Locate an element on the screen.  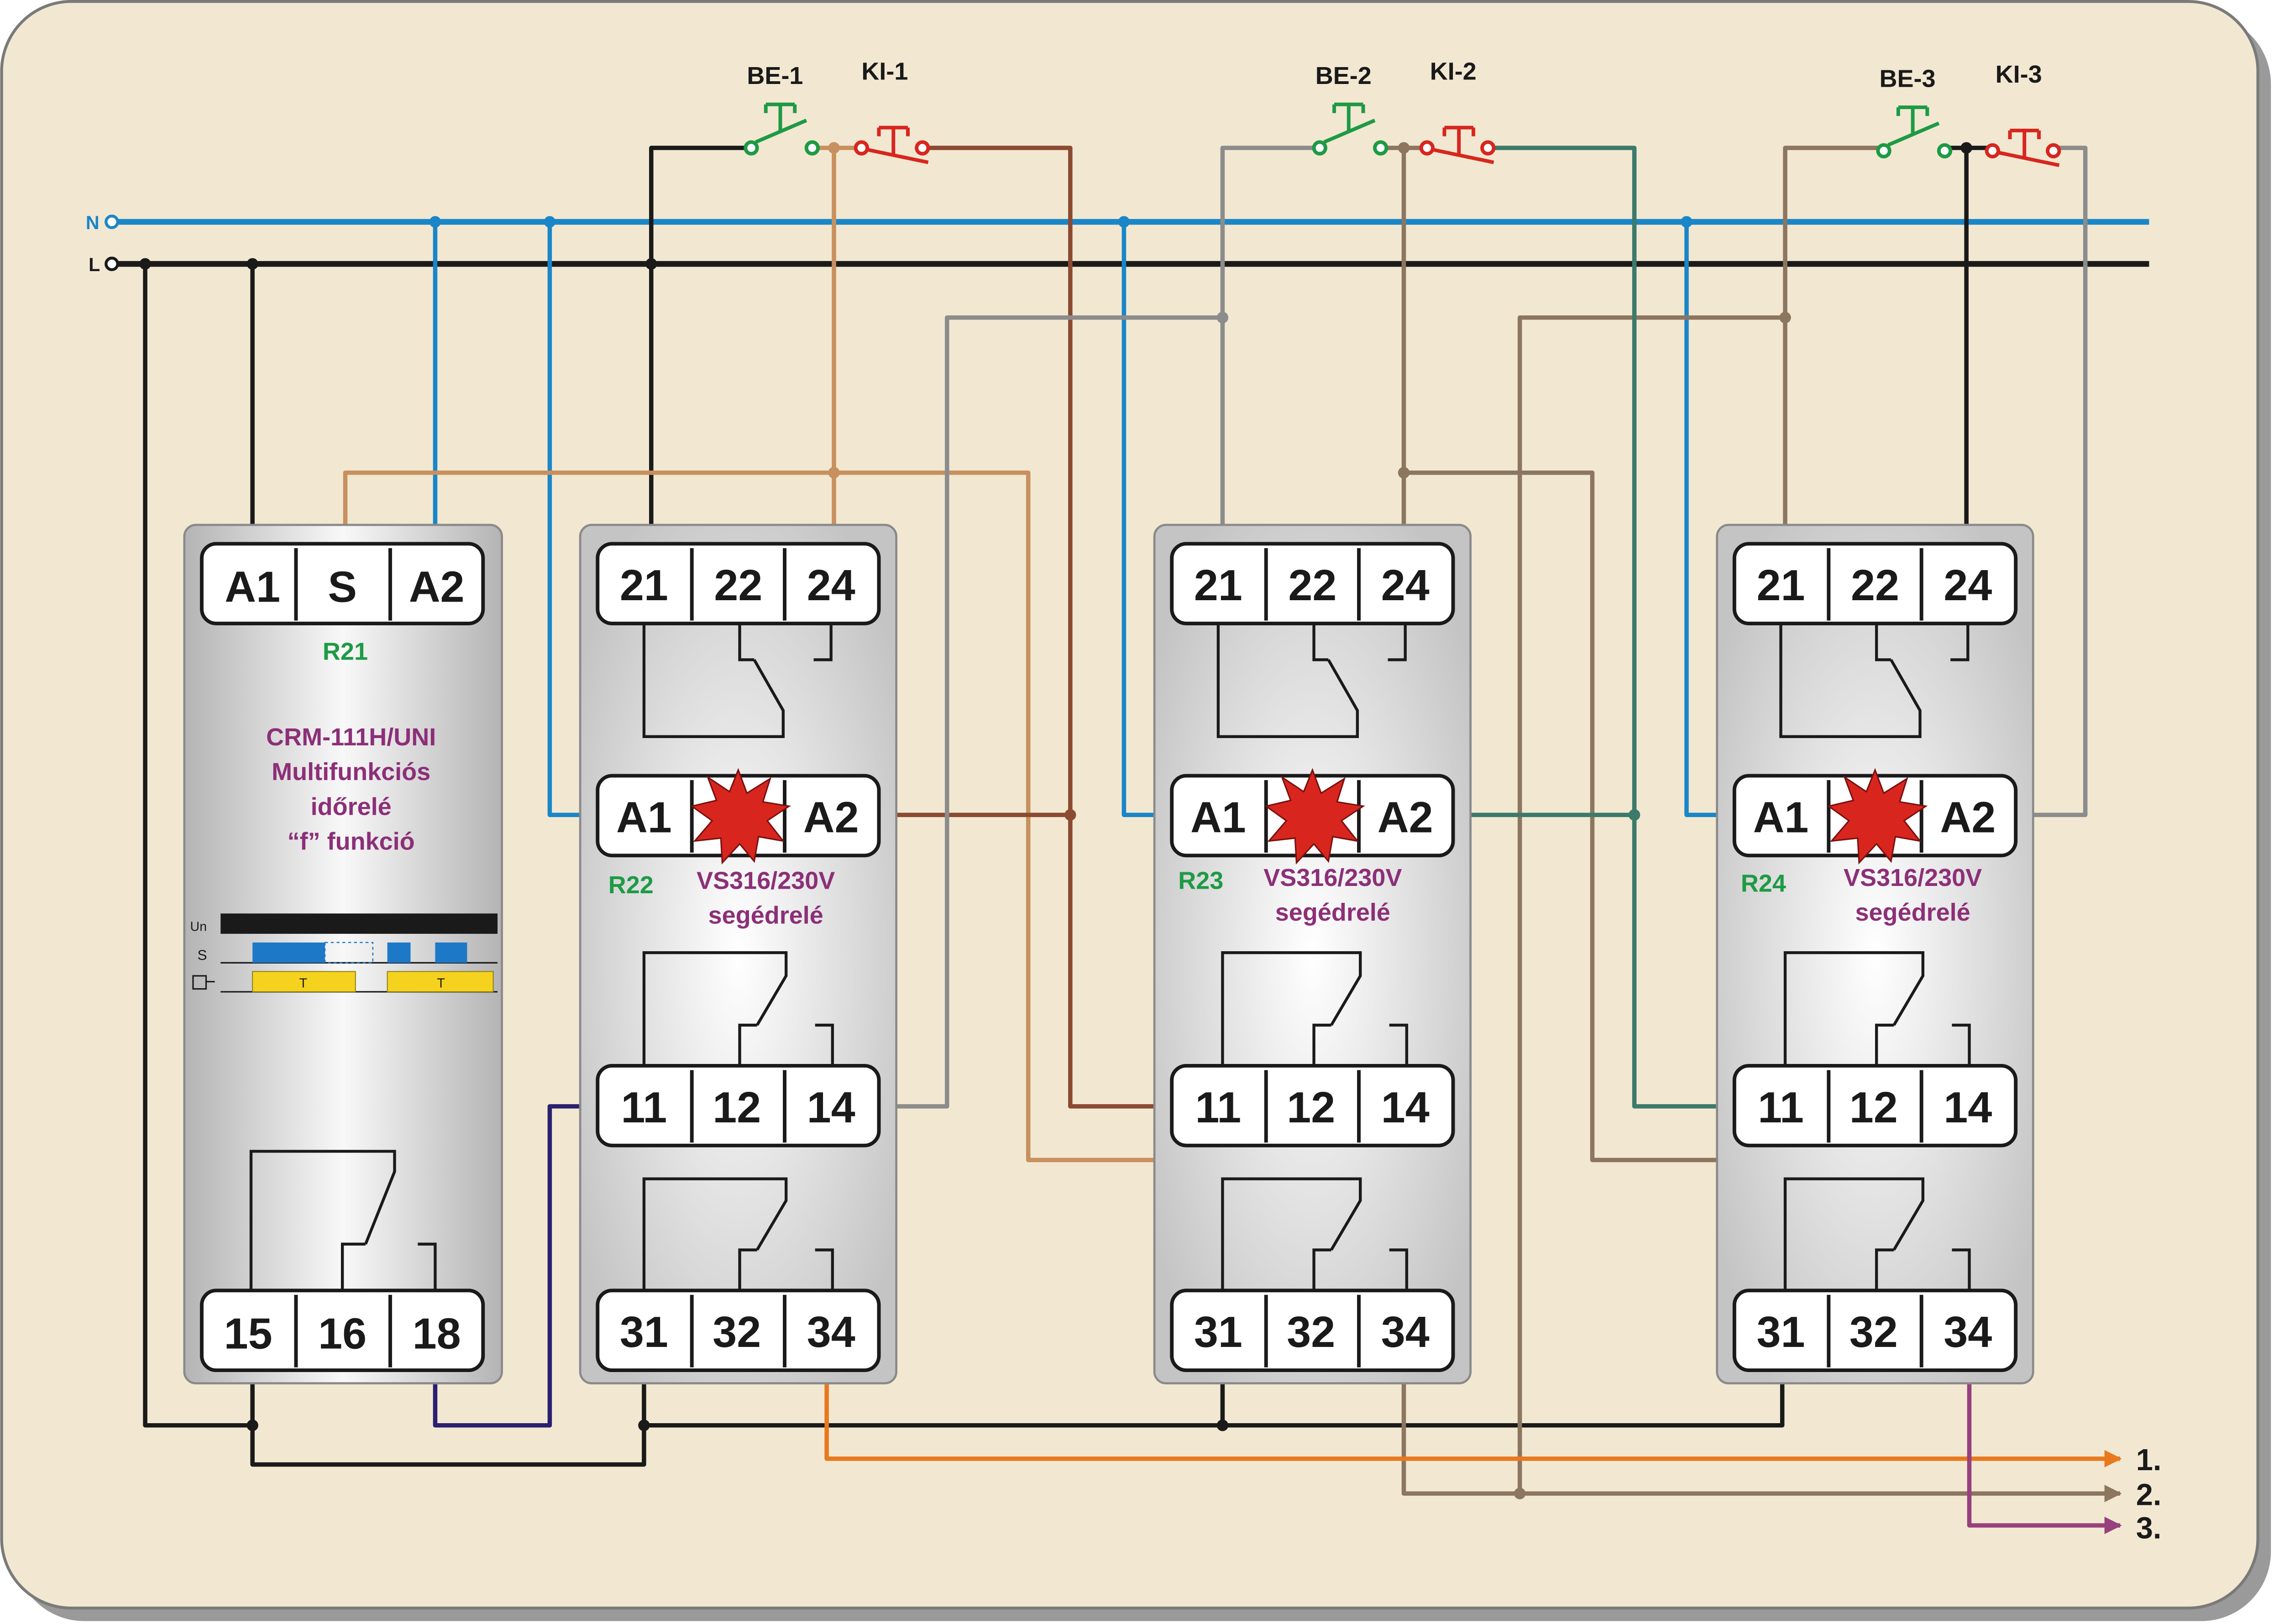
ki-button-label: KI-3 is located at coordinates (2019, 74).